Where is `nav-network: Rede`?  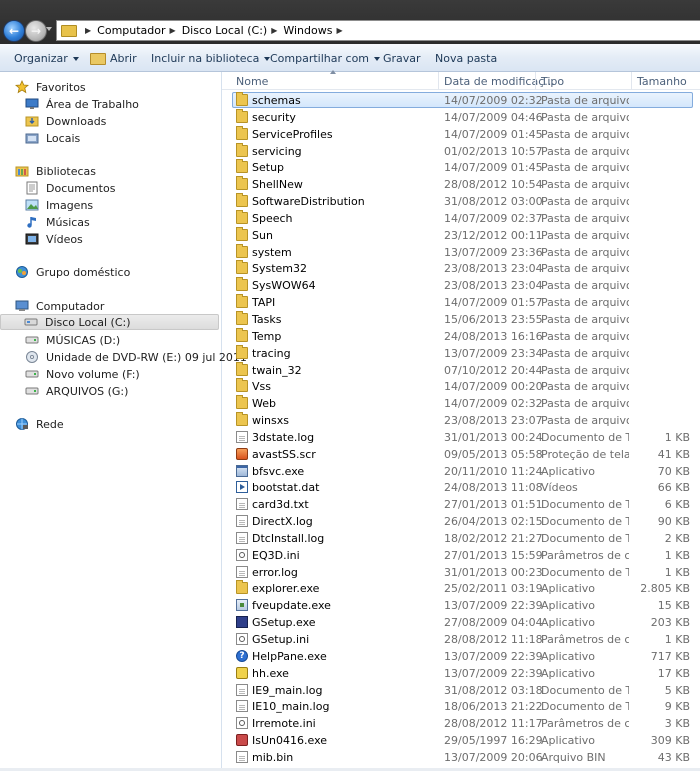
nav-network: Rede is located at coordinates (39, 424).